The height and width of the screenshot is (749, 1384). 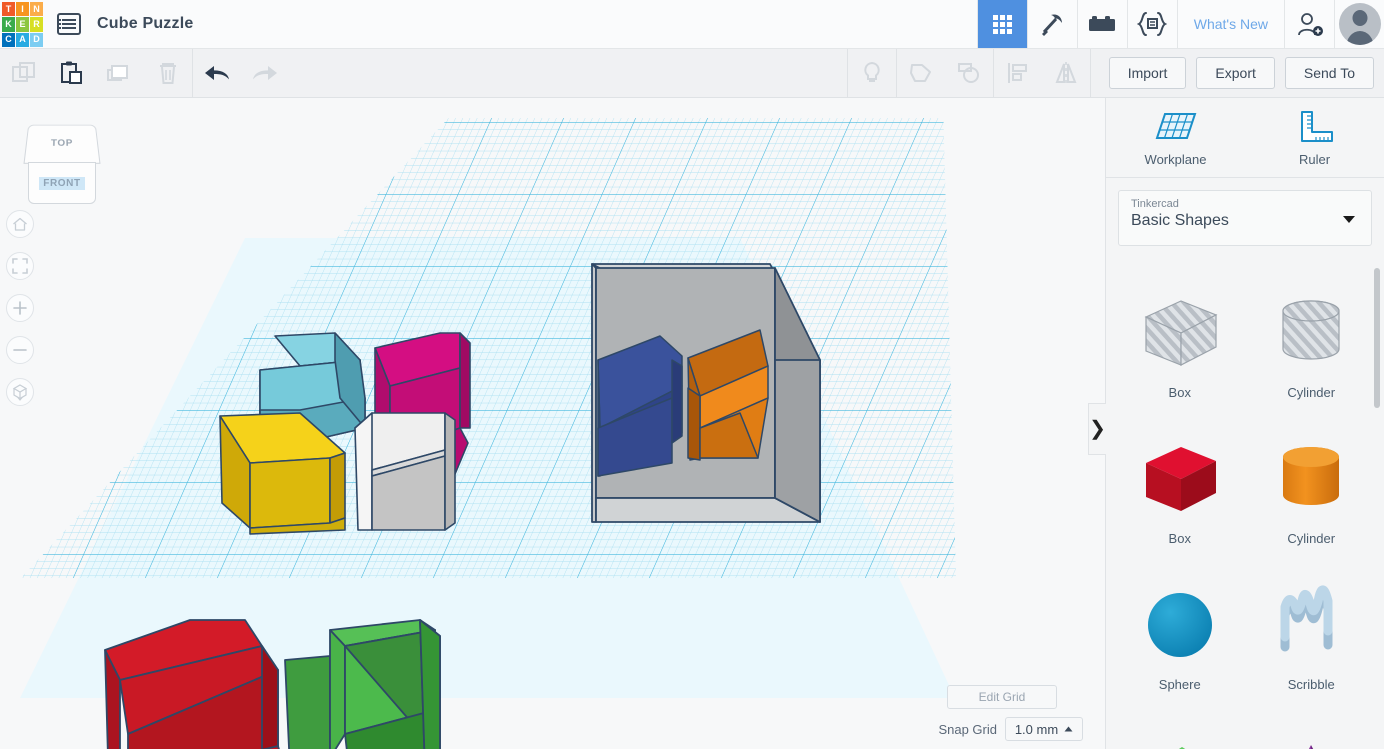 I want to click on home-icon, so click(x=20, y=224).